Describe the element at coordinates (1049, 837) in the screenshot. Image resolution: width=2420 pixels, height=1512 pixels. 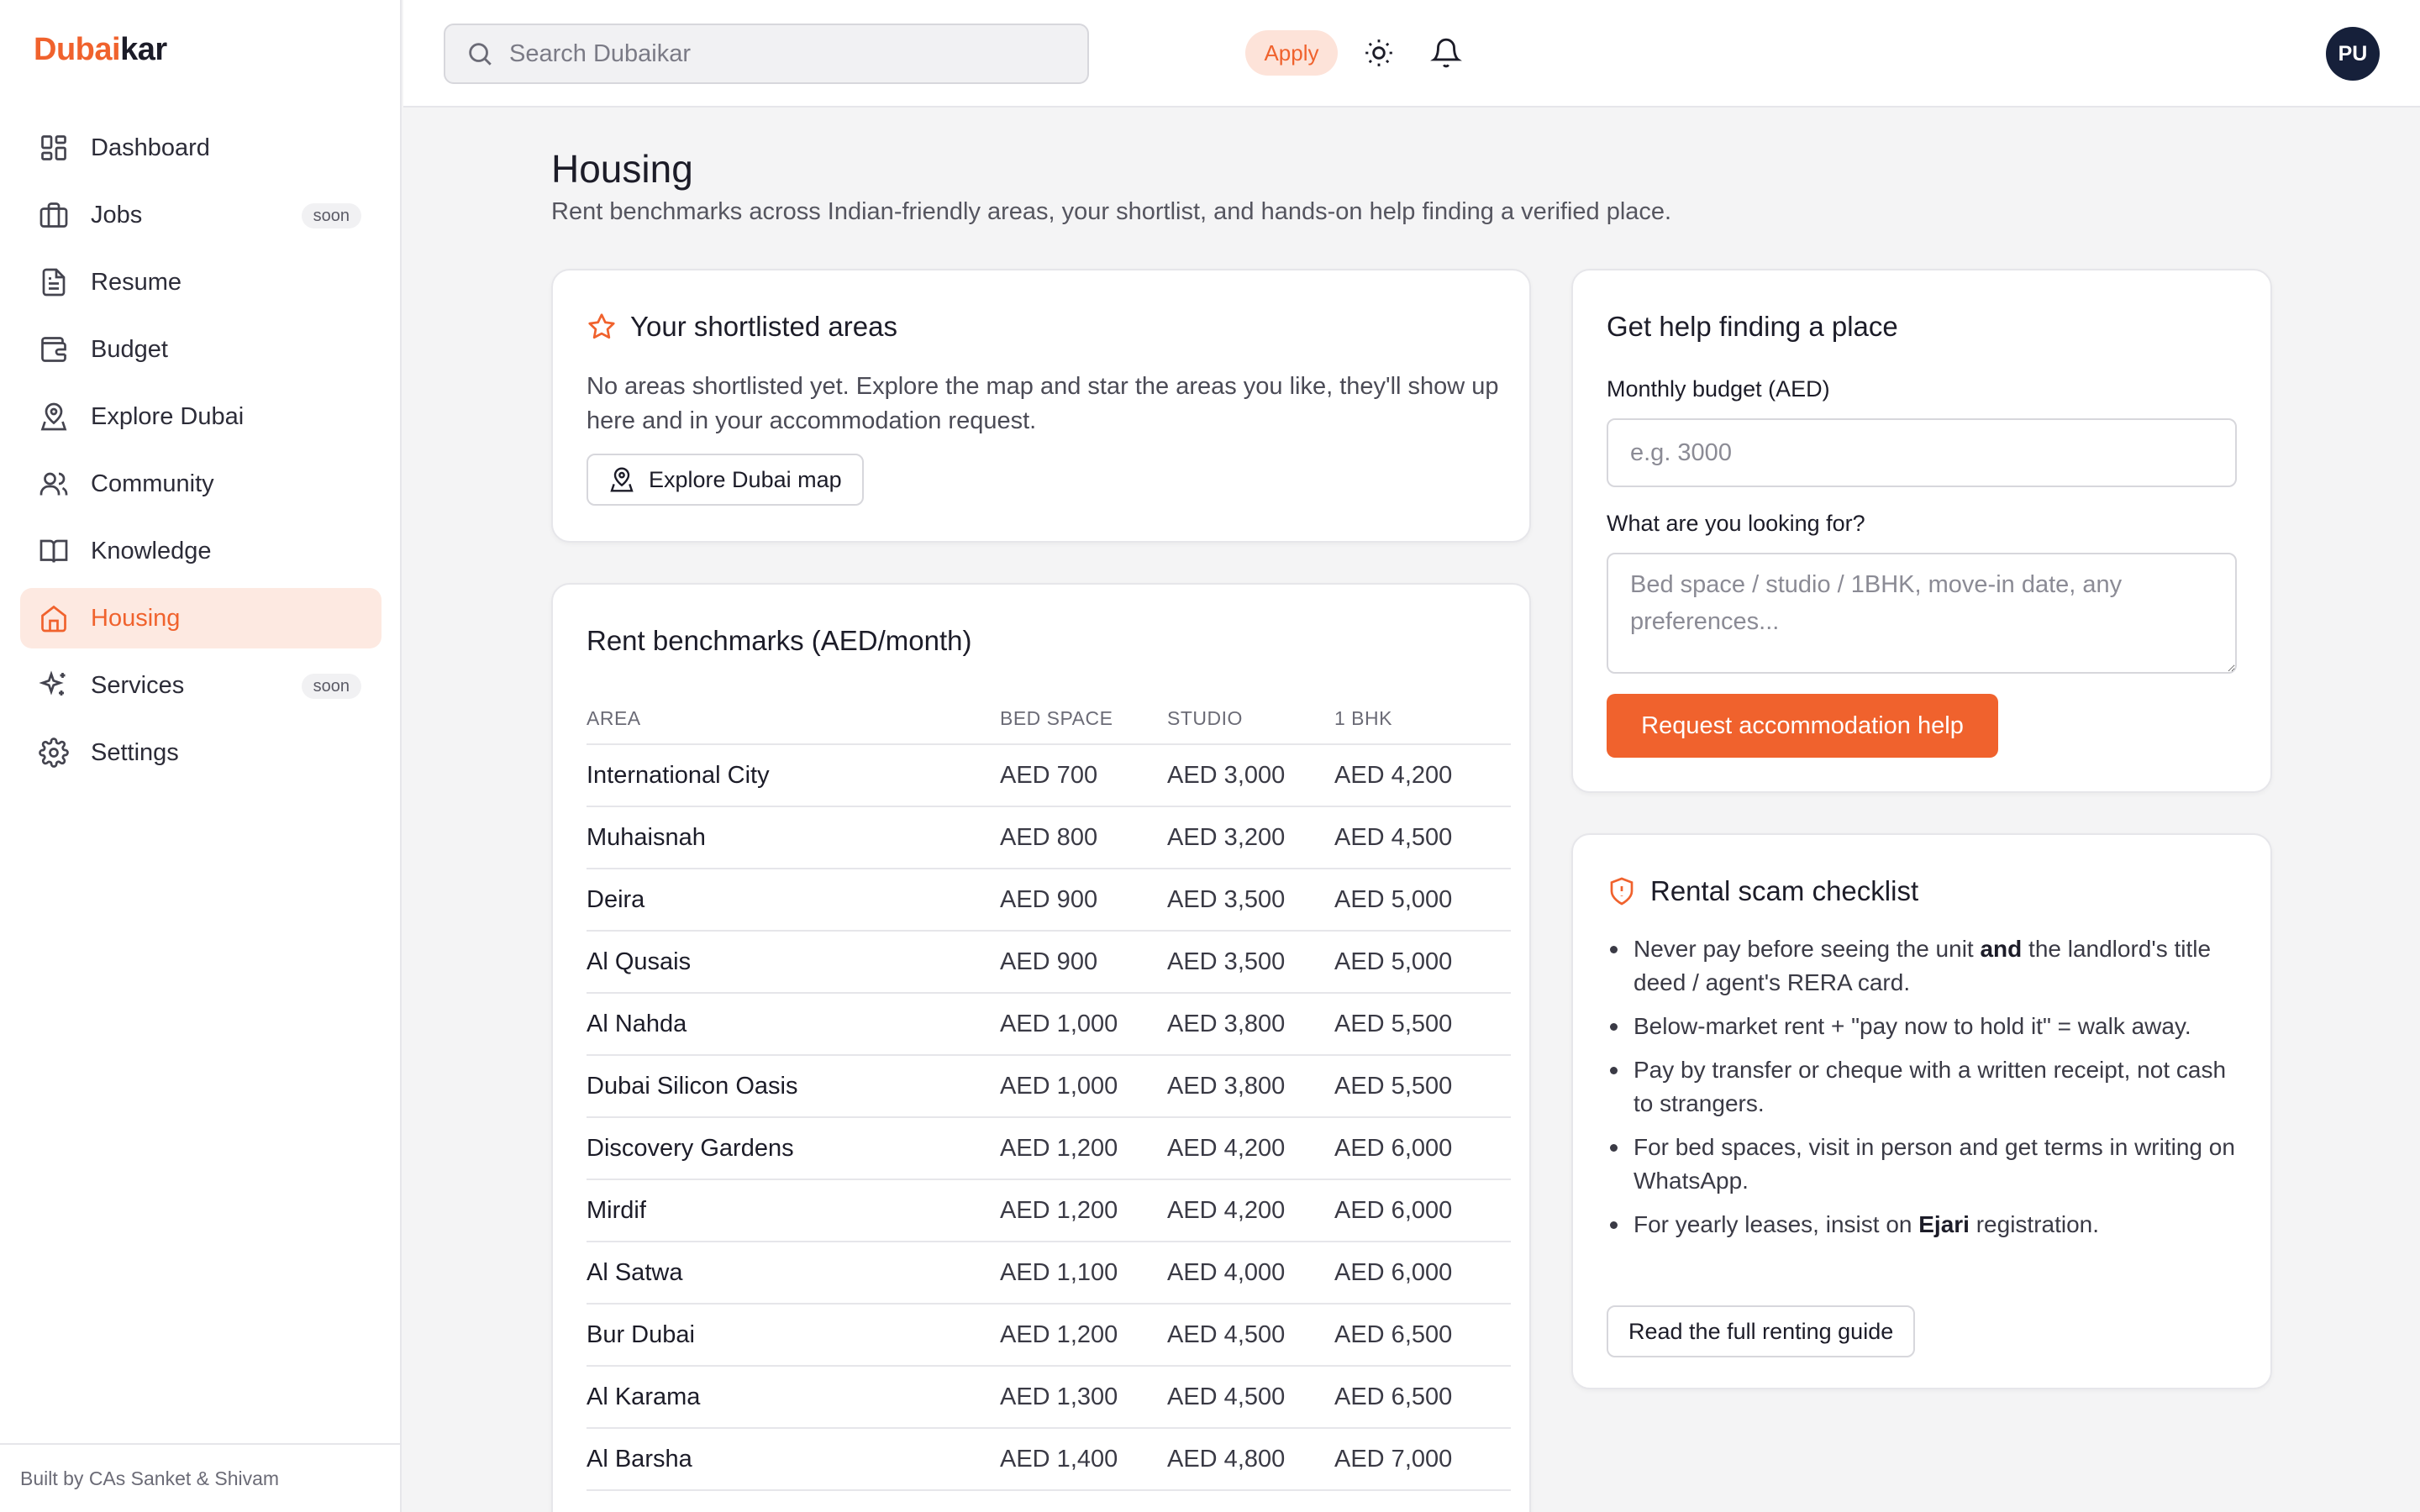
I see `table-row: Muhaisnah AED 800 AED 3,200 AED 4,500` at that location.